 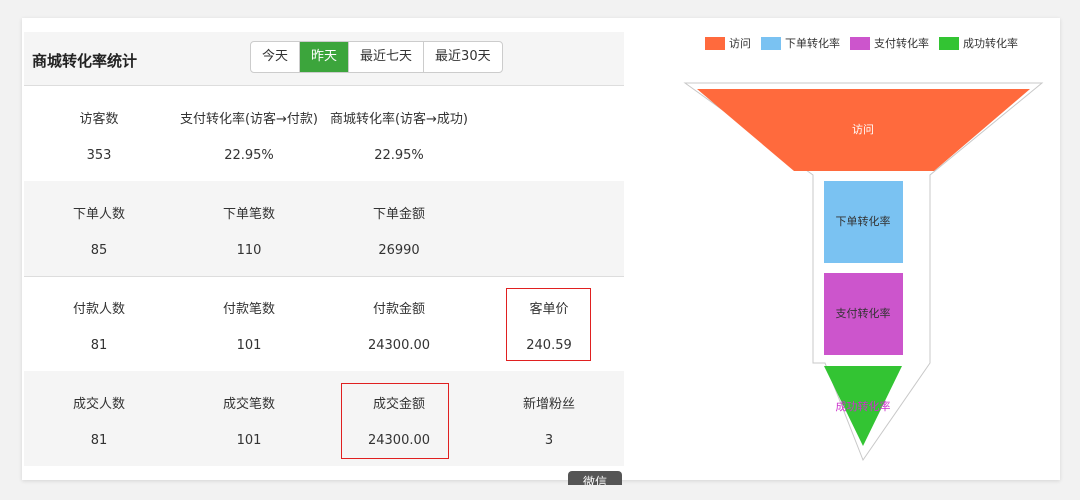 I want to click on stat-deal-count: 成交笔数 101, so click(x=249, y=418).